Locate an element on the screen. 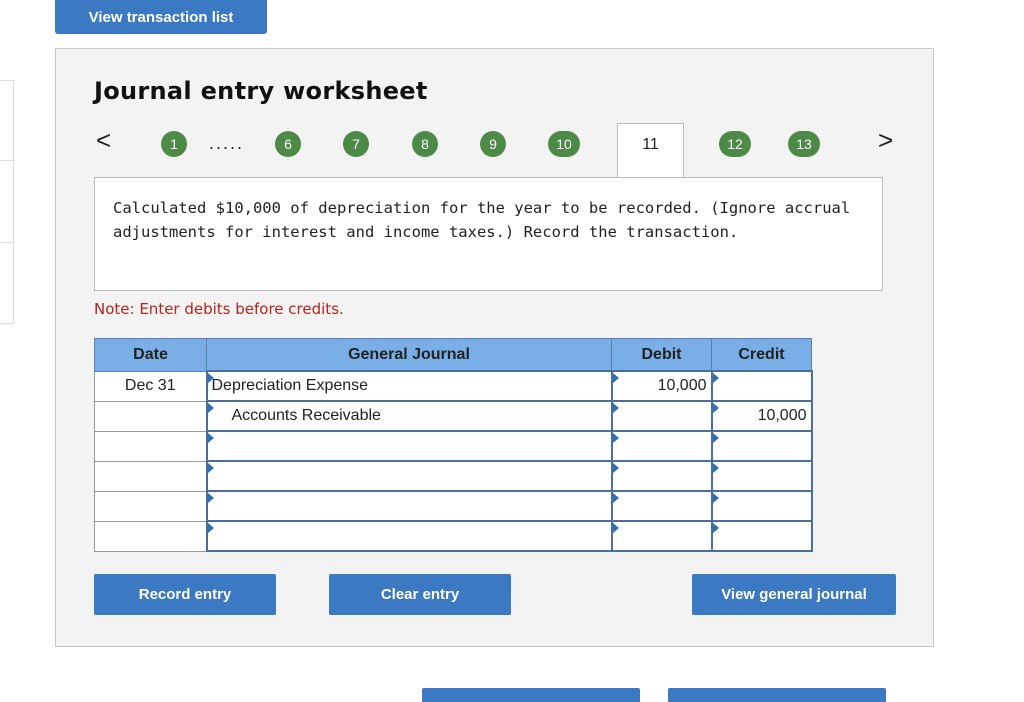 This screenshot has width=1024, height=702. step-6: 6 is located at coordinates (288, 144).